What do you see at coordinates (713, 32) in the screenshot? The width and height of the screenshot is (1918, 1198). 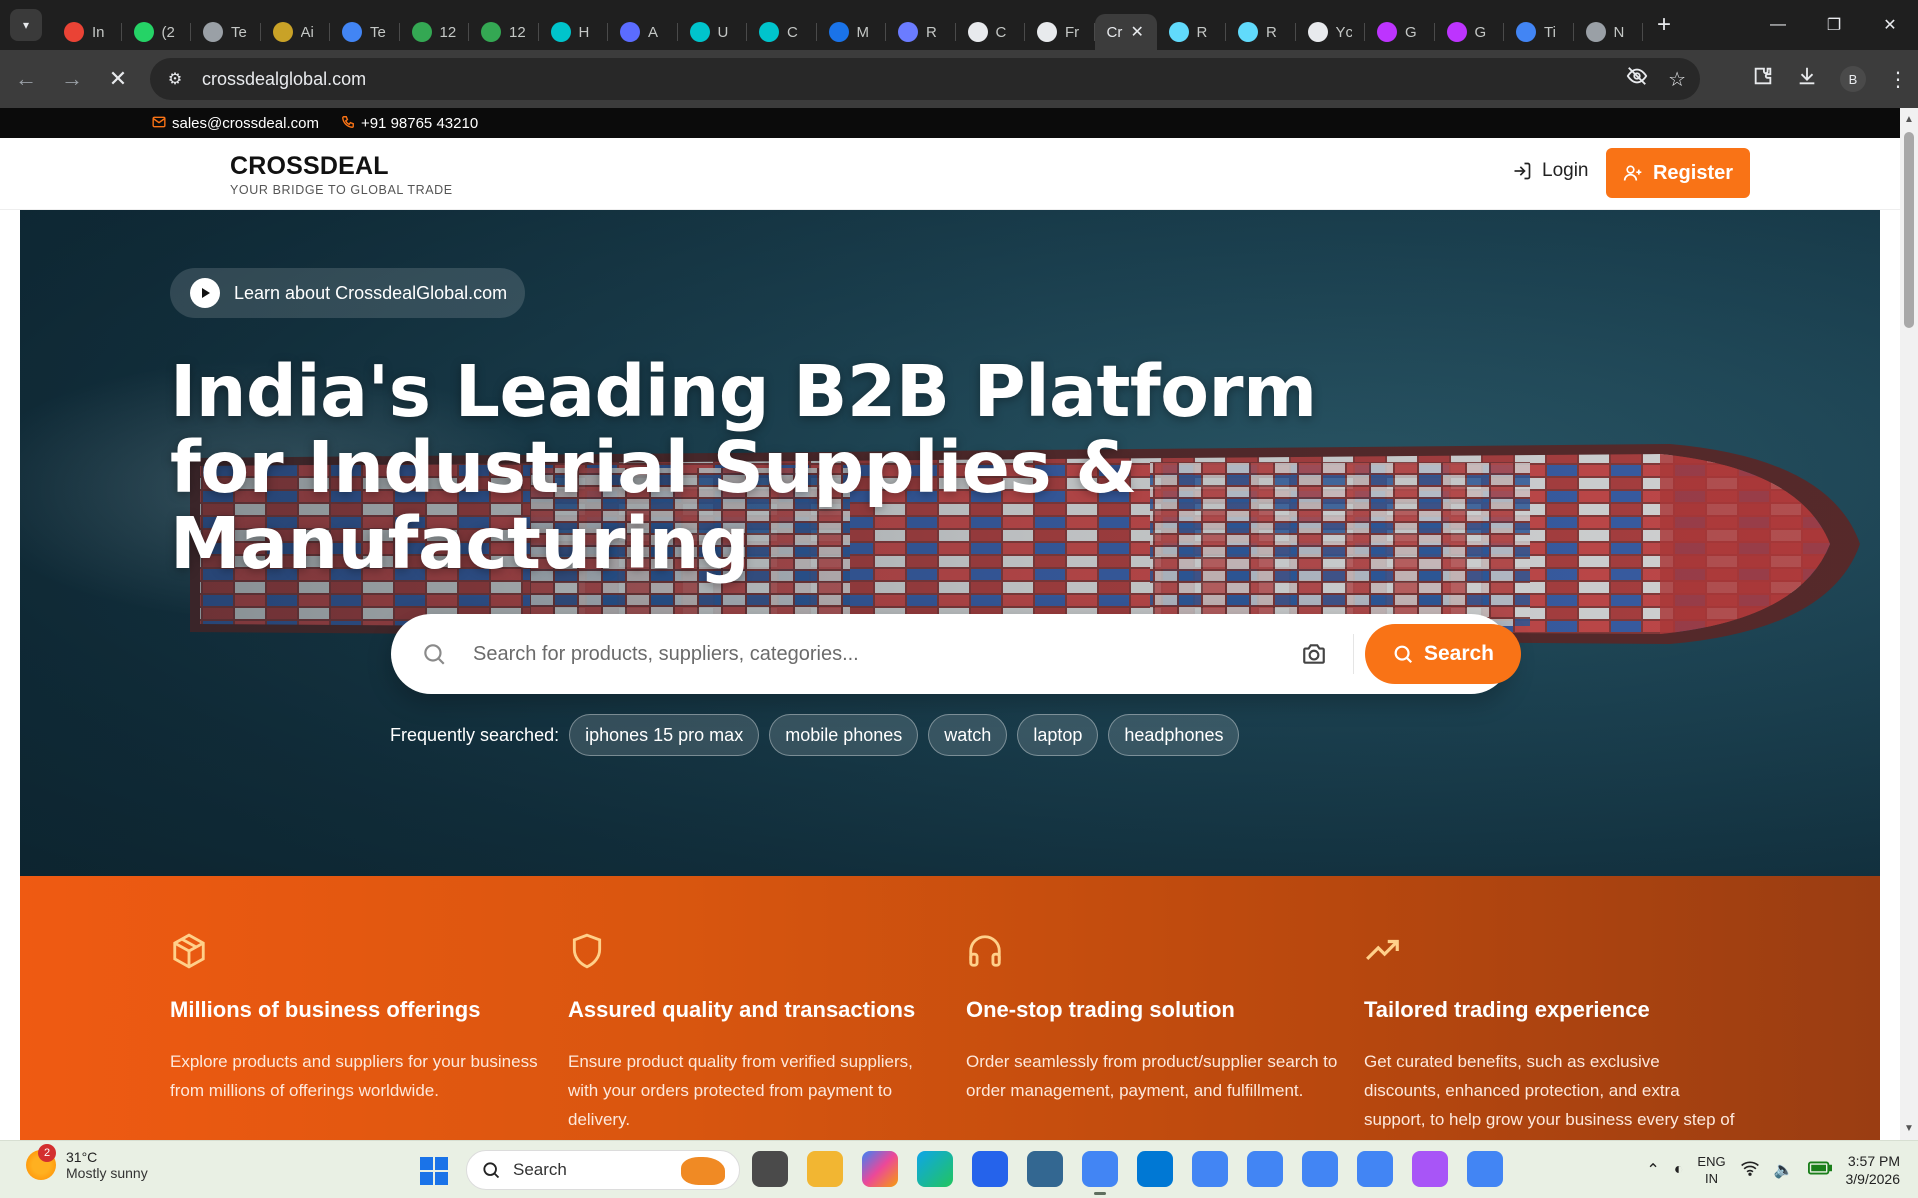 I see `browser-tab: U` at bounding box center [713, 32].